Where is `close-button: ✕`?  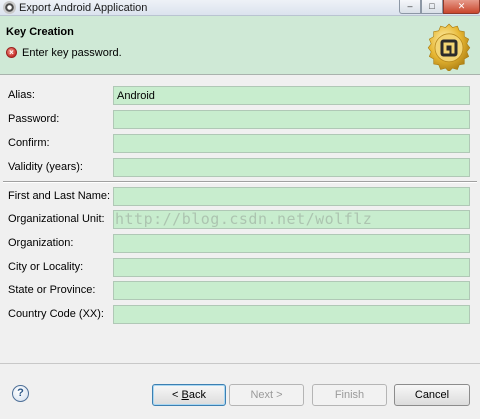
close-button: ✕ is located at coordinates (461, 7).